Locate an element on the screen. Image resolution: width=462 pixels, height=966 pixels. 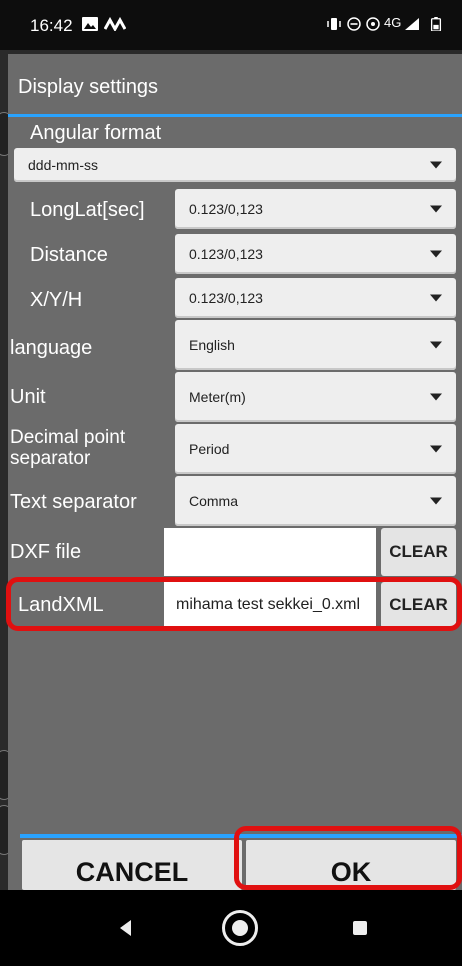
longlat-select: 0.123/0,123 is located at coordinates (315, 209).